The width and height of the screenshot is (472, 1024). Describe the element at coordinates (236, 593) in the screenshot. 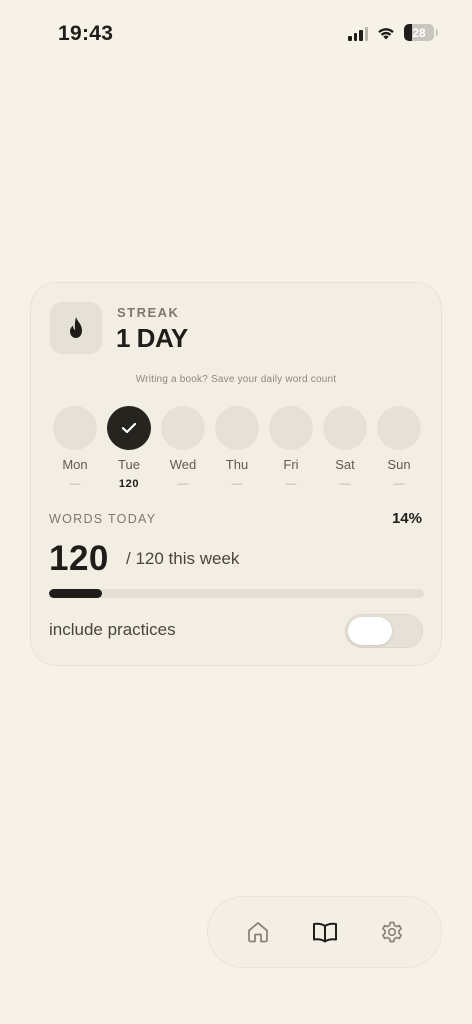

I see `progress-bar` at that location.